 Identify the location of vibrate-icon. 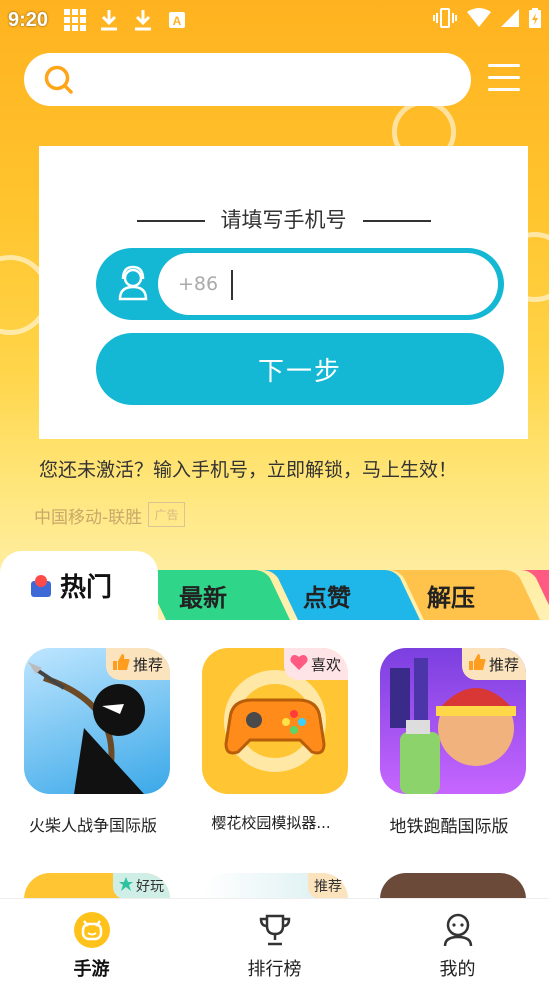
(445, 20).